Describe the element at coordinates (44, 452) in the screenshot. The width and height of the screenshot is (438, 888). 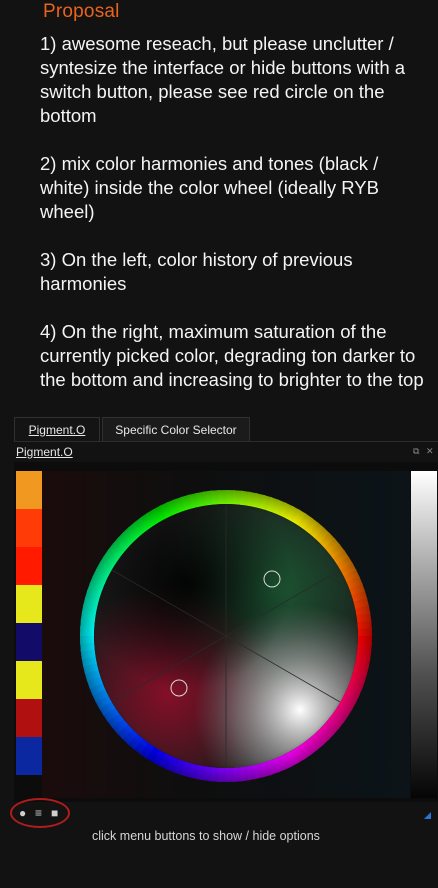
I see `docker-title: Pigment.O` at that location.